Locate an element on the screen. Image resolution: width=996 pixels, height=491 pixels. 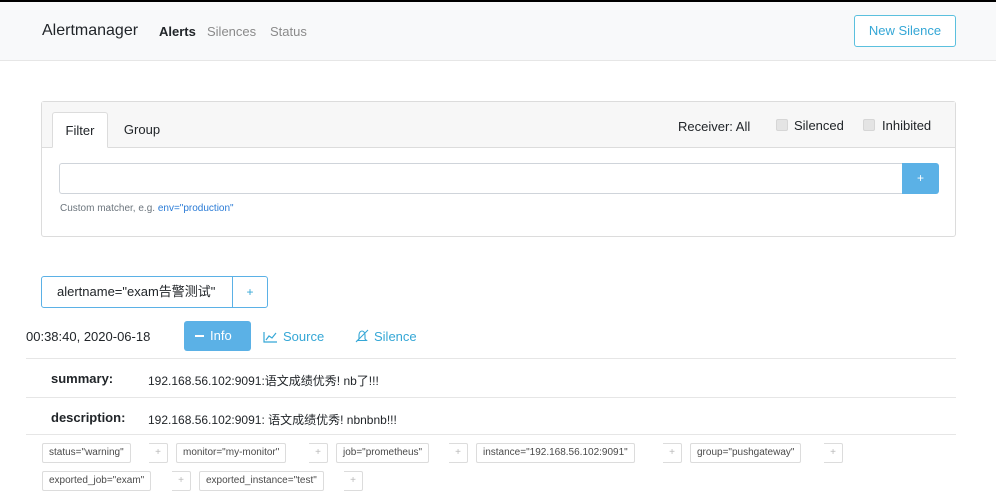
info-button: Info is located at coordinates (217, 336).